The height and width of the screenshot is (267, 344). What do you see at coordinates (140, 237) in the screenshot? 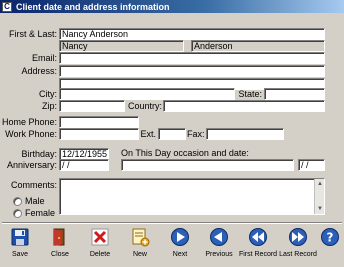
I see `new-record-icon` at bounding box center [140, 237].